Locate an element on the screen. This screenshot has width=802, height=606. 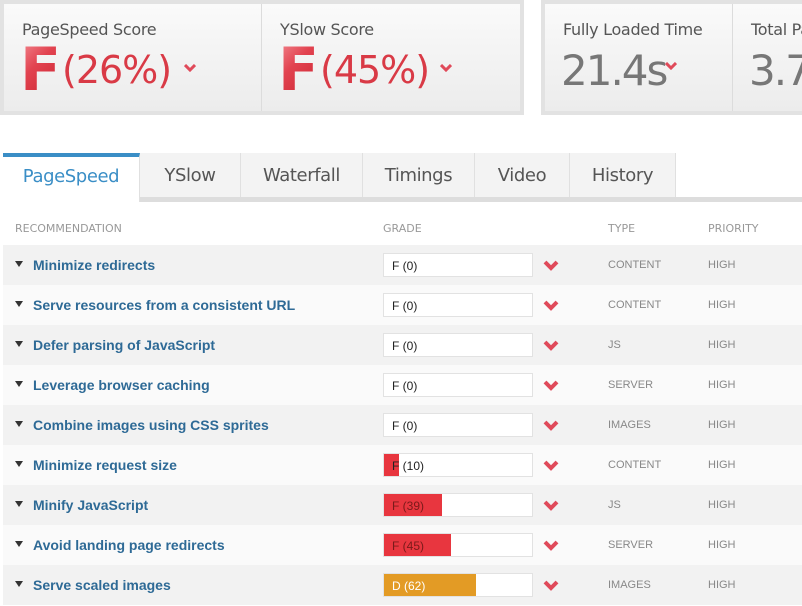
grade-value: F (10) is located at coordinates (408, 466).